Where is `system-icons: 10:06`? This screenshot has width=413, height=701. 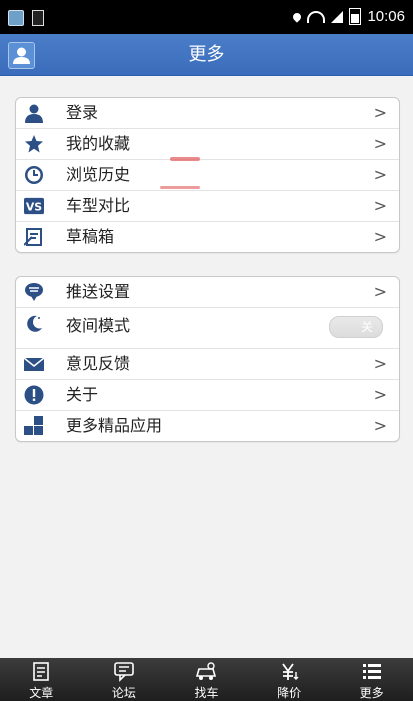 system-icons: 10:06 is located at coordinates (348, 16).